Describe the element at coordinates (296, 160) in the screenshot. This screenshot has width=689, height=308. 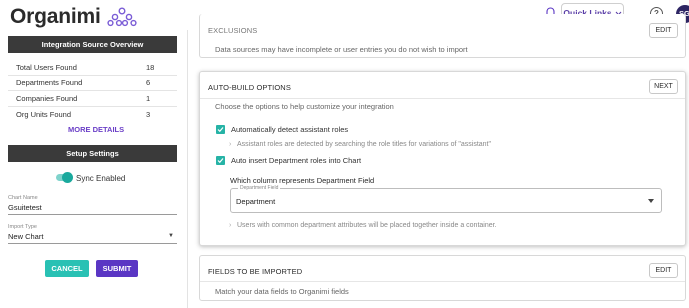
I see `auto-insert-department-label: Auto insert Department roles into Chart` at that location.